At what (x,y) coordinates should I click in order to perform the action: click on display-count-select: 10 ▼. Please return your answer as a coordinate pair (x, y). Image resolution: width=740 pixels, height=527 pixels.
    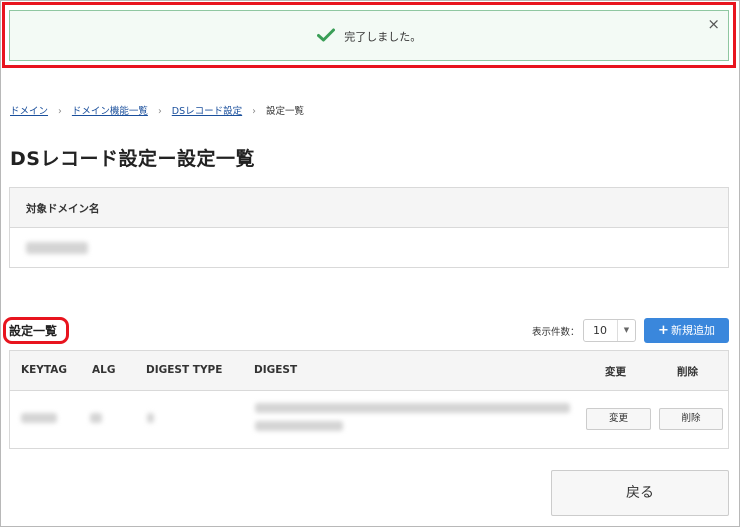
    Looking at the image, I should click on (609, 330).